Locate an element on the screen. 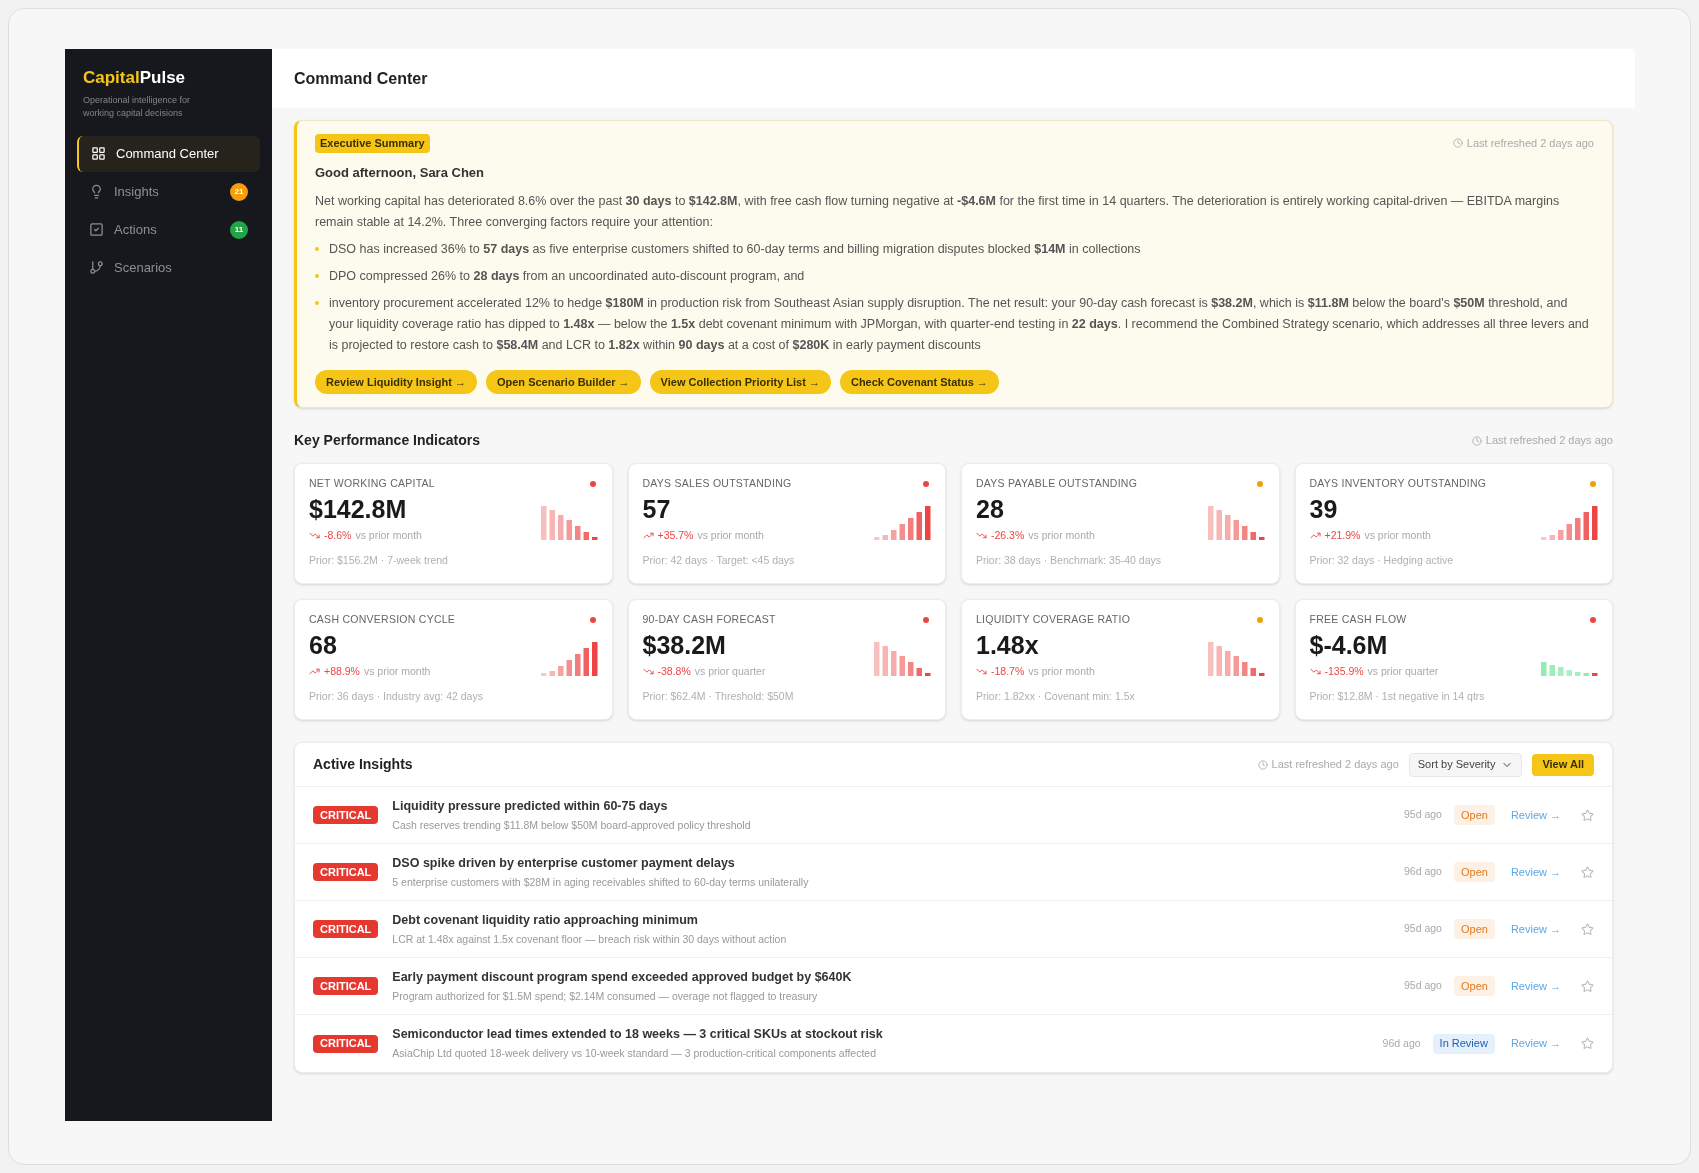 The width and height of the screenshot is (1699, 1173). insight-detail: 5 enterprise customers with $28M in aging receivables shifted to 60-day terms unilaterally is located at coordinates (601, 882).